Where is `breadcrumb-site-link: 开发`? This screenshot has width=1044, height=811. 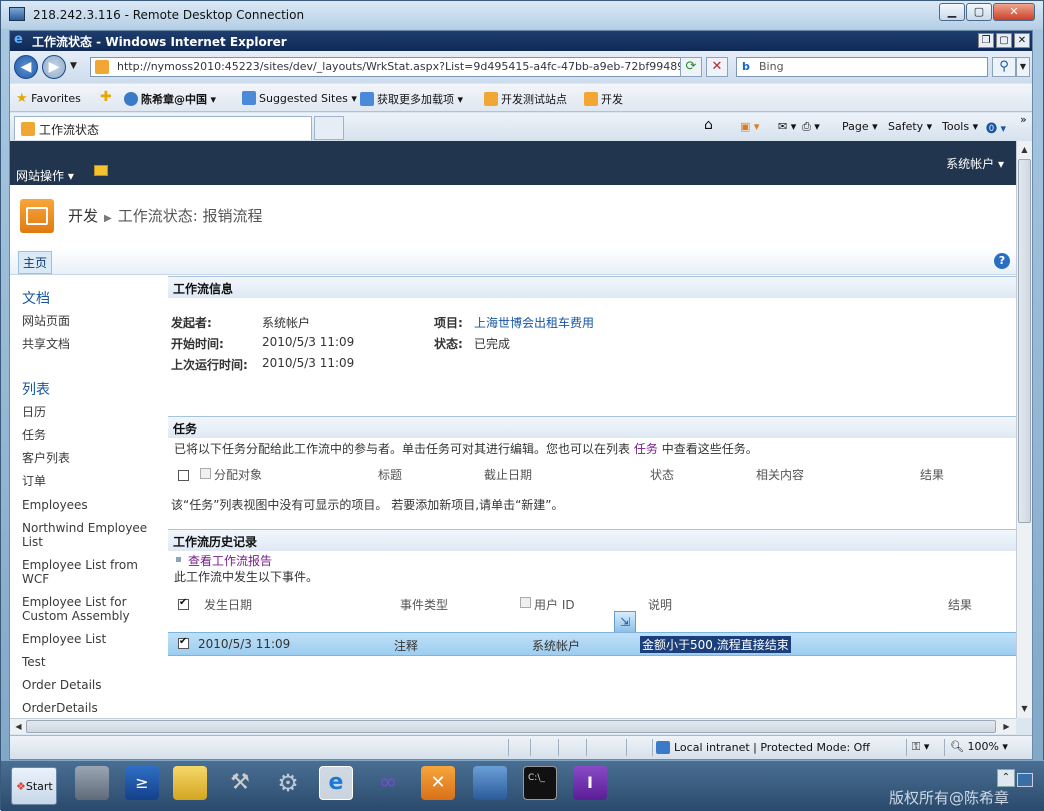 breadcrumb-site-link: 开发 is located at coordinates (83, 216).